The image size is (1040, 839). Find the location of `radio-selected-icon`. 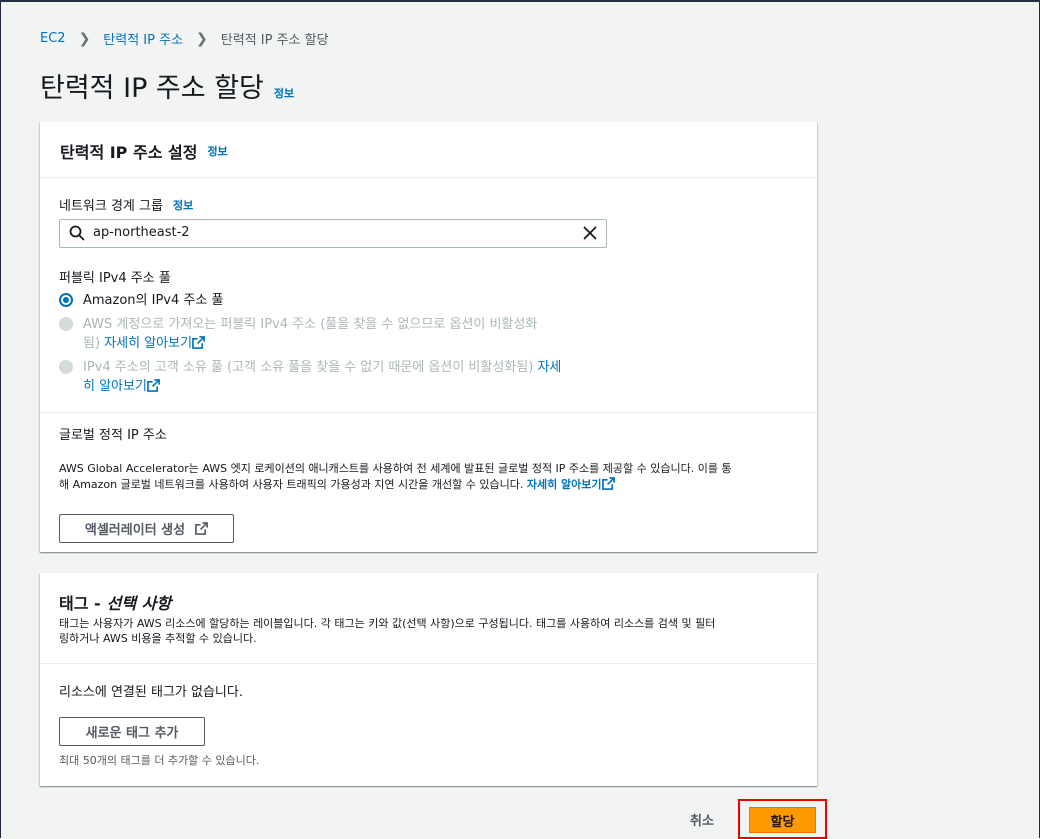

radio-selected-icon is located at coordinates (66, 300).